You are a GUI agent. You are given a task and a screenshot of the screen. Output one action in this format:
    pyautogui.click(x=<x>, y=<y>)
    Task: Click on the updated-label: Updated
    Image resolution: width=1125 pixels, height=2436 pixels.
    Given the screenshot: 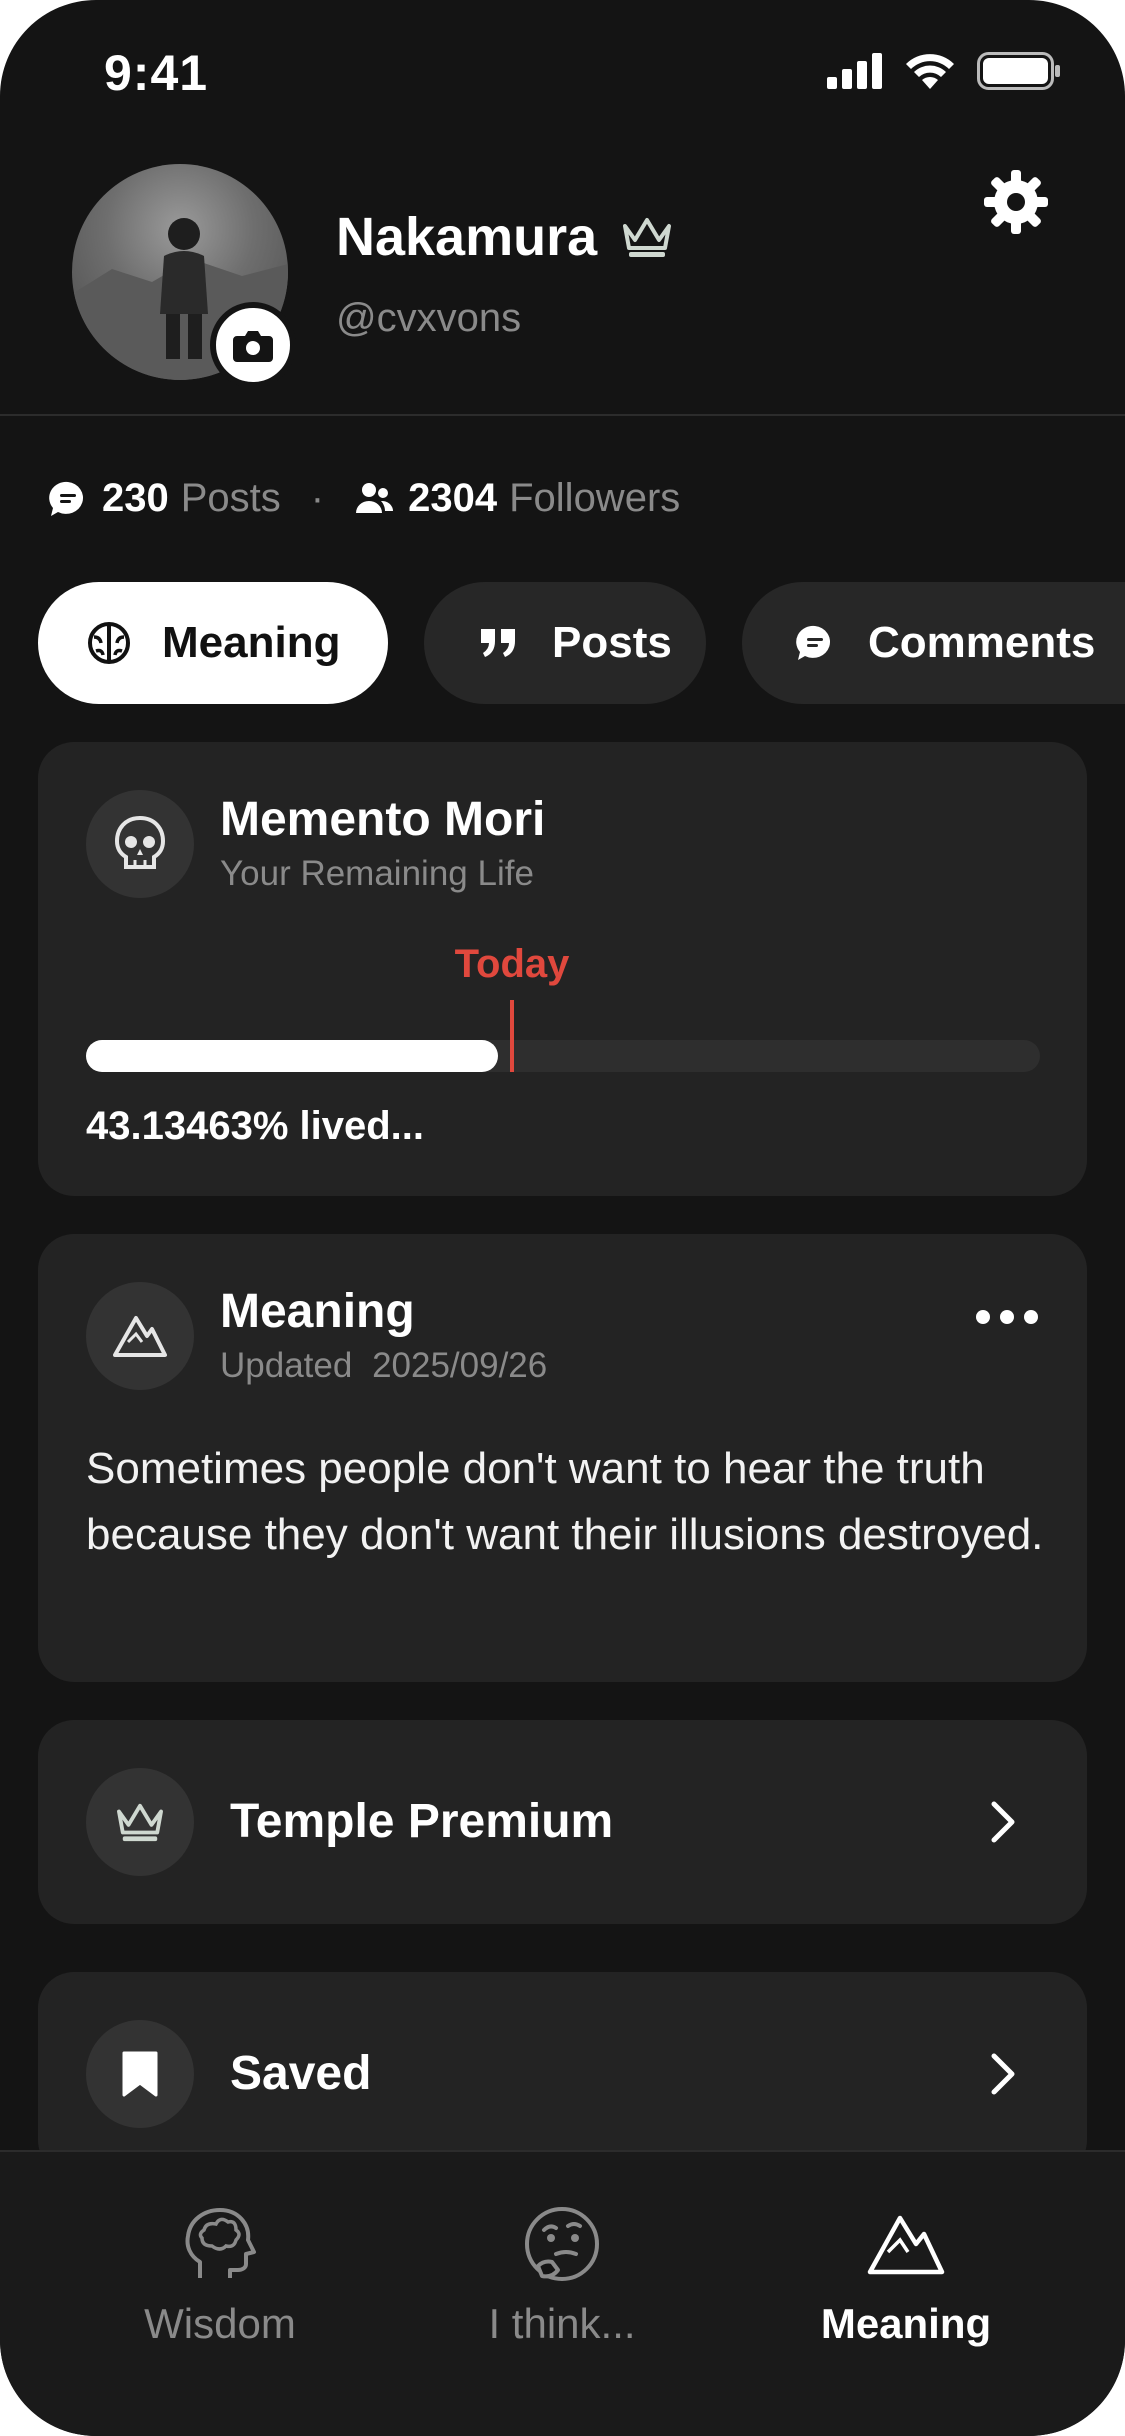 What is the action you would take?
    pyautogui.click(x=286, y=1365)
    